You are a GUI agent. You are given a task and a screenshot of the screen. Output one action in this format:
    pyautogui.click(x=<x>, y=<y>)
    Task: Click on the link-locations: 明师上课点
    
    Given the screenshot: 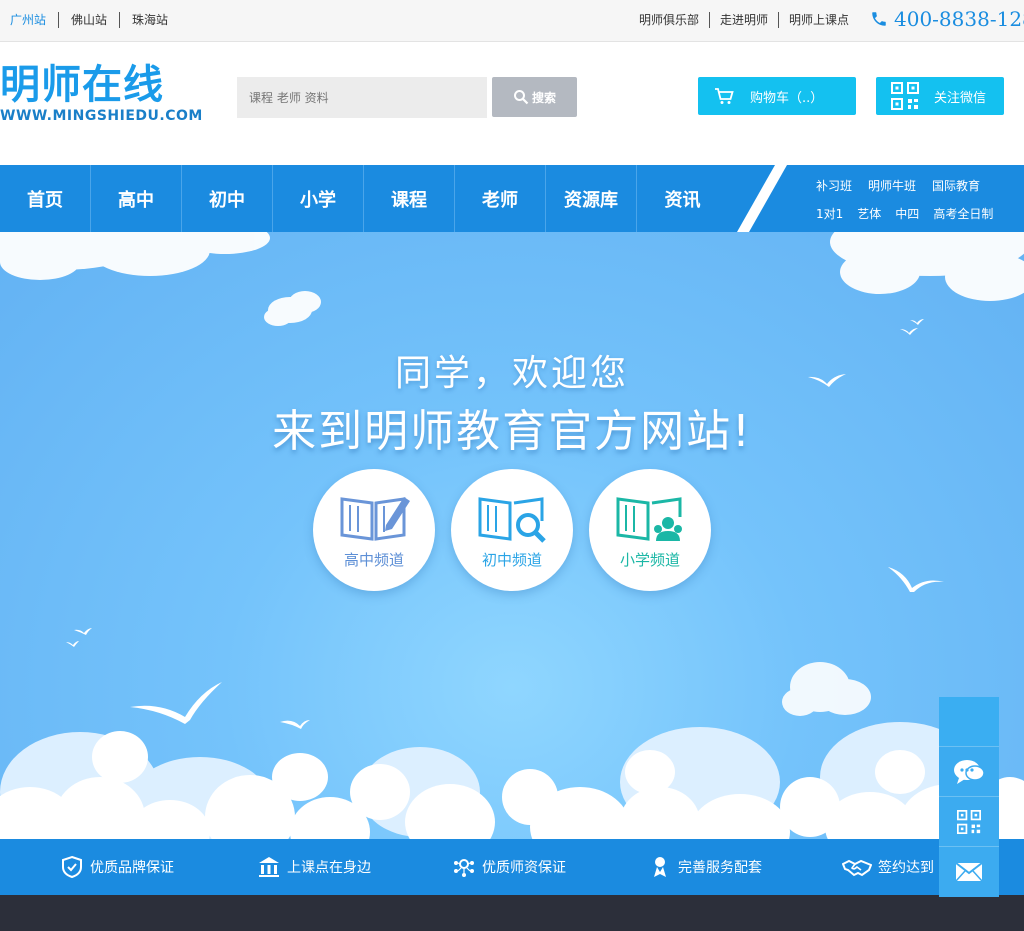 What is the action you would take?
    pyautogui.click(x=818, y=20)
    